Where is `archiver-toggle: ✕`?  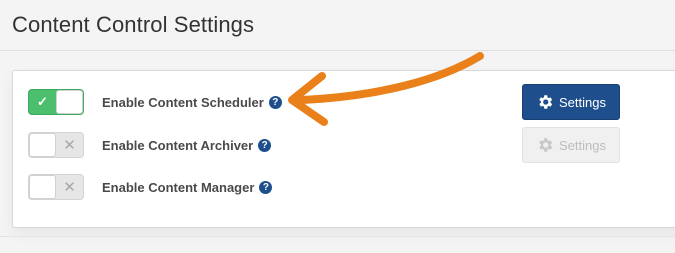
archiver-toggle: ✕ is located at coordinates (56, 145).